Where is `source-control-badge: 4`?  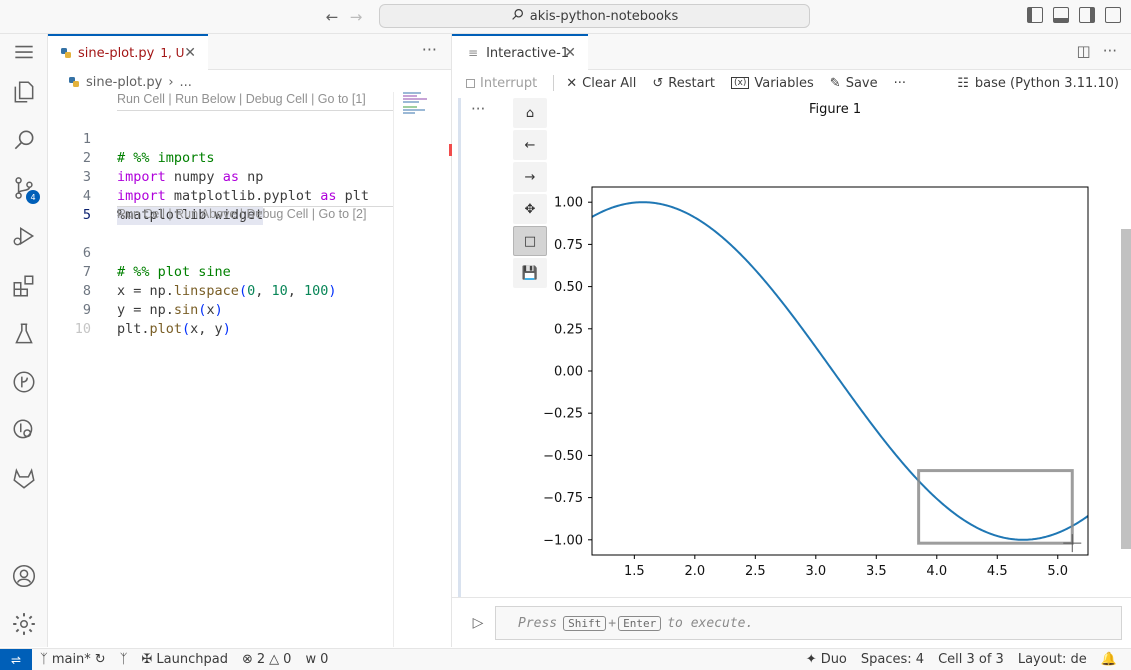 source-control-badge: 4 is located at coordinates (33, 197).